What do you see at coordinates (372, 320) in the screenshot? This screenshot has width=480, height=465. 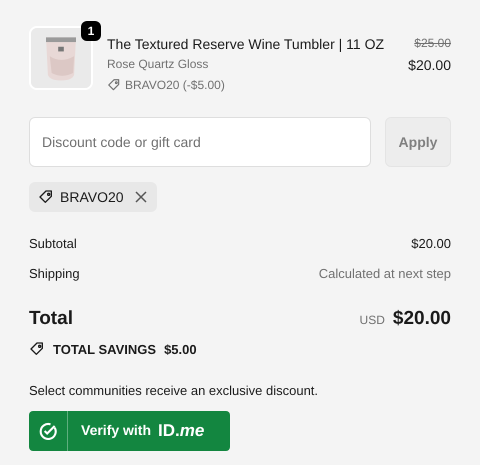 I see `currency-label: USD` at bounding box center [372, 320].